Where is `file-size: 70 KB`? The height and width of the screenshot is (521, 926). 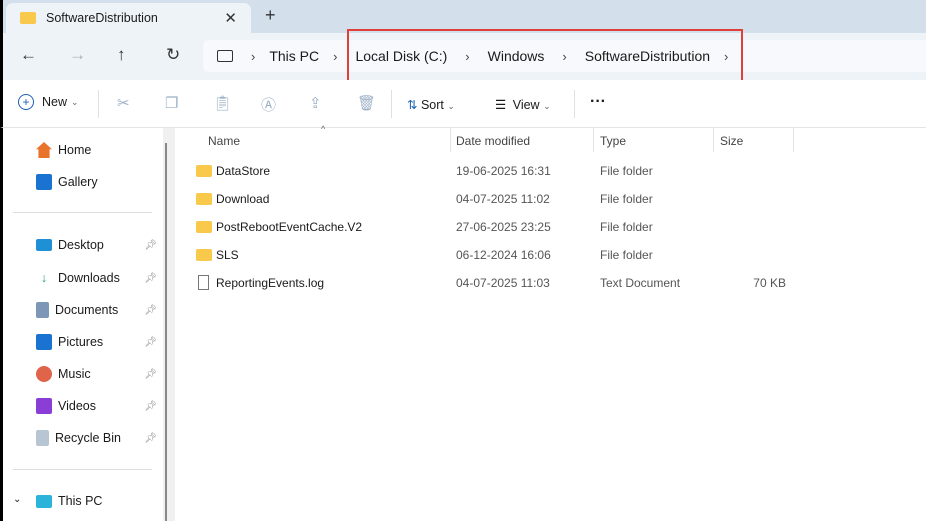 file-size: 70 KB is located at coordinates (769, 283).